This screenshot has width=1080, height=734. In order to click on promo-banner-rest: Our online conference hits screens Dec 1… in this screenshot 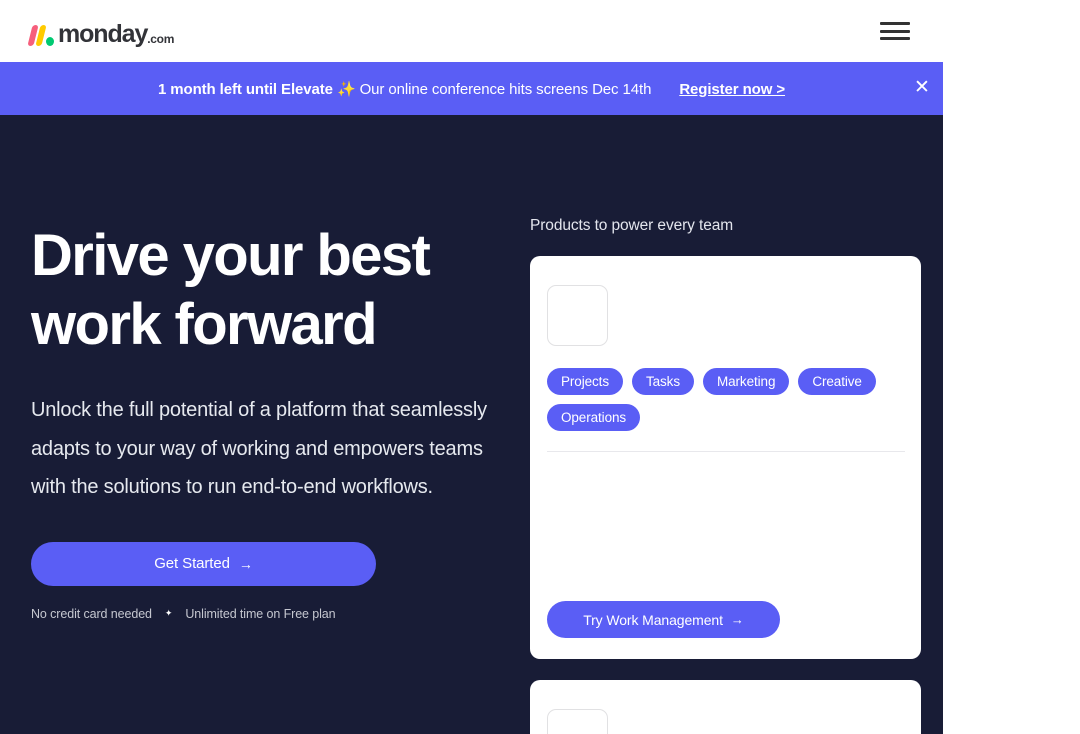, I will do `click(503, 89)`.